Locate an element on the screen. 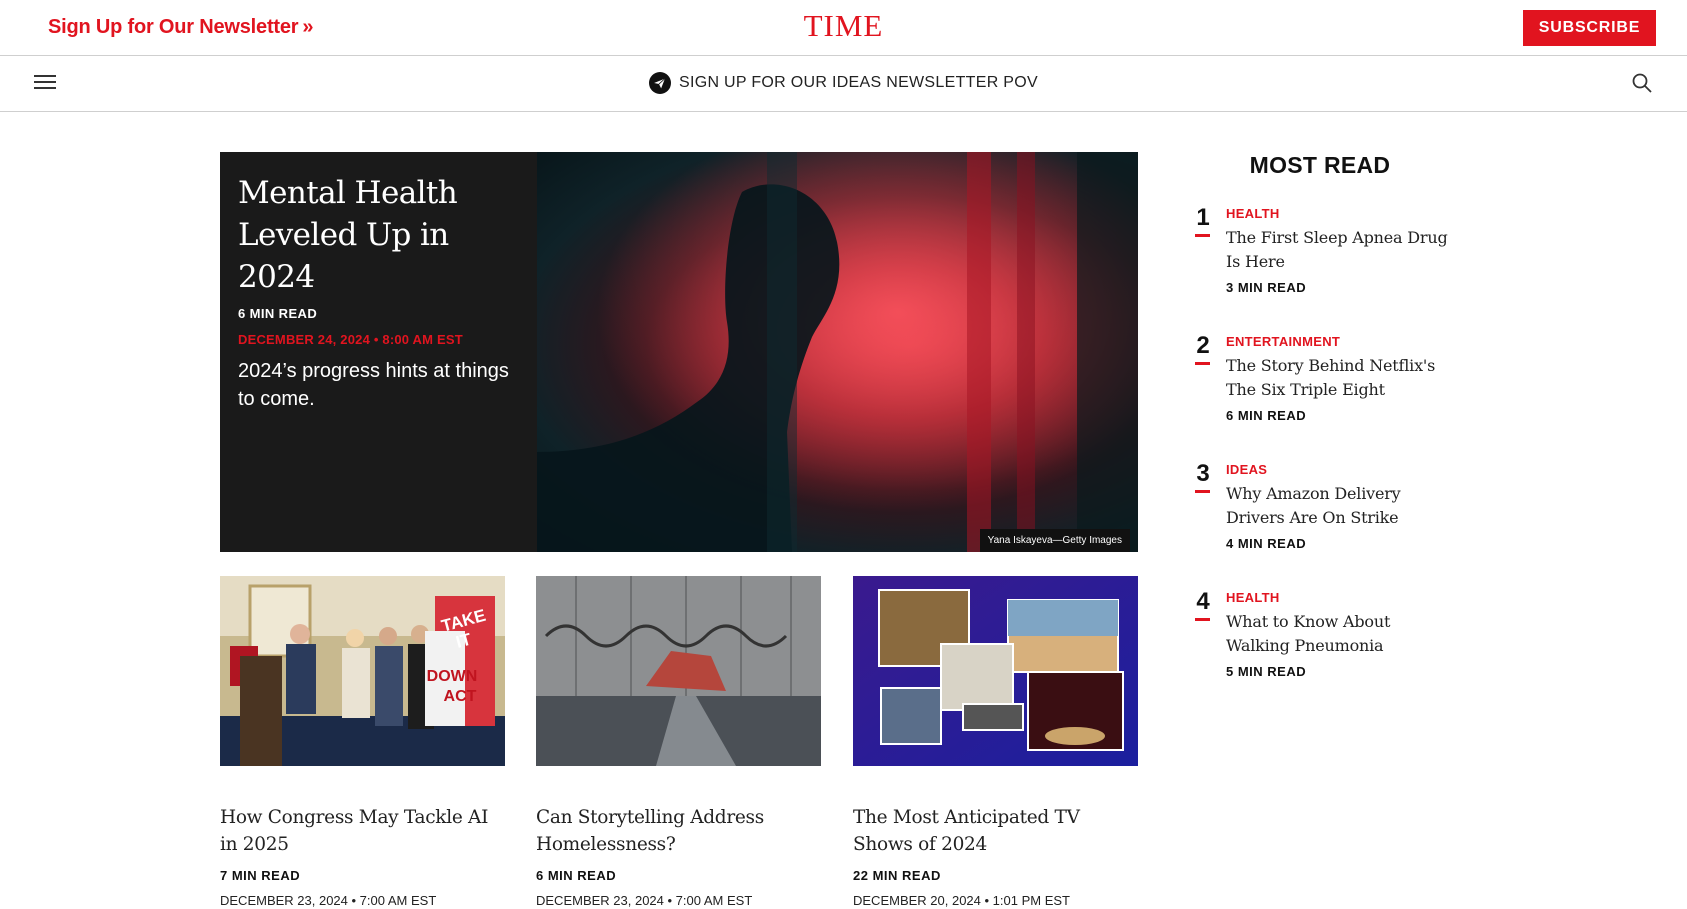 The width and height of the screenshot is (1687, 909). tv-shows-collage is located at coordinates (995, 671).